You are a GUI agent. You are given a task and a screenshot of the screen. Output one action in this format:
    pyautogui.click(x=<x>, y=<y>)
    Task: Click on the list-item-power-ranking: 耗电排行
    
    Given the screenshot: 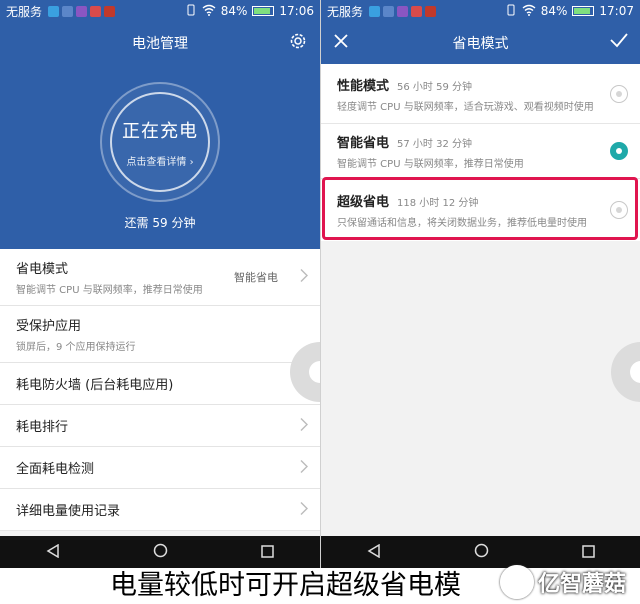 What is the action you would take?
    pyautogui.click(x=160, y=426)
    